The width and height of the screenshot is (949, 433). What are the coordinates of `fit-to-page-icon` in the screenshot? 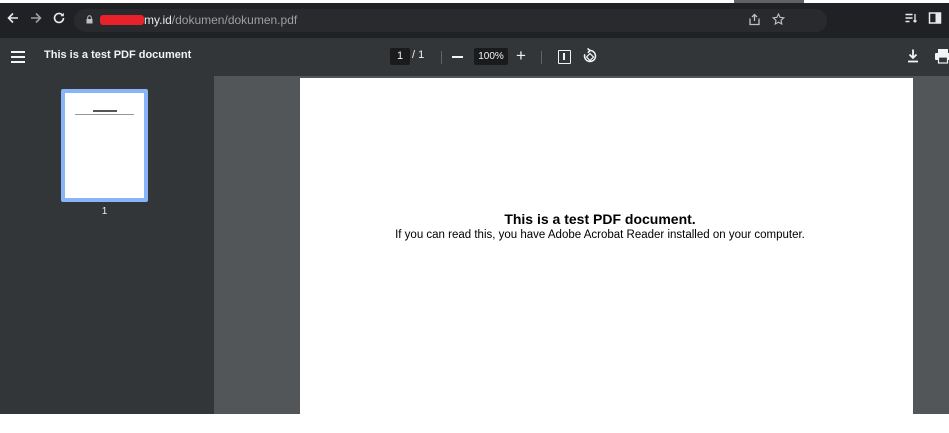 It's located at (564, 57).